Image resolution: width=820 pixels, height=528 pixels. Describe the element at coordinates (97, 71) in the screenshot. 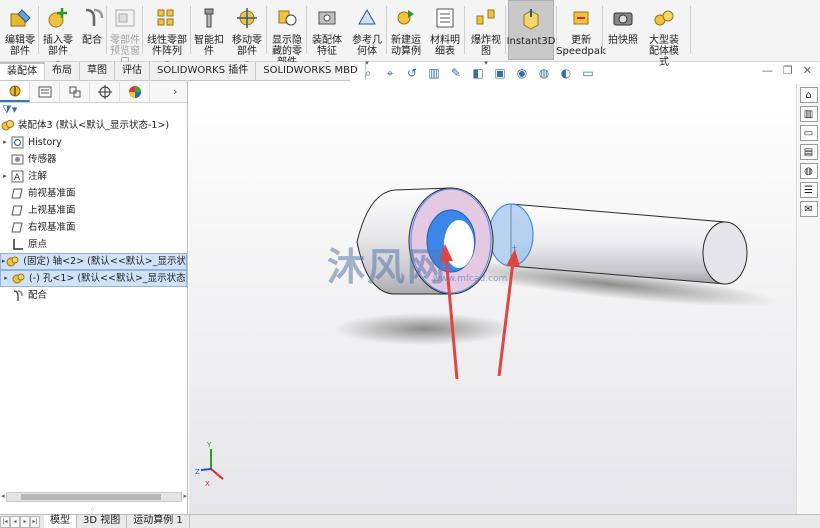

I see `tab-2: 草图` at that location.